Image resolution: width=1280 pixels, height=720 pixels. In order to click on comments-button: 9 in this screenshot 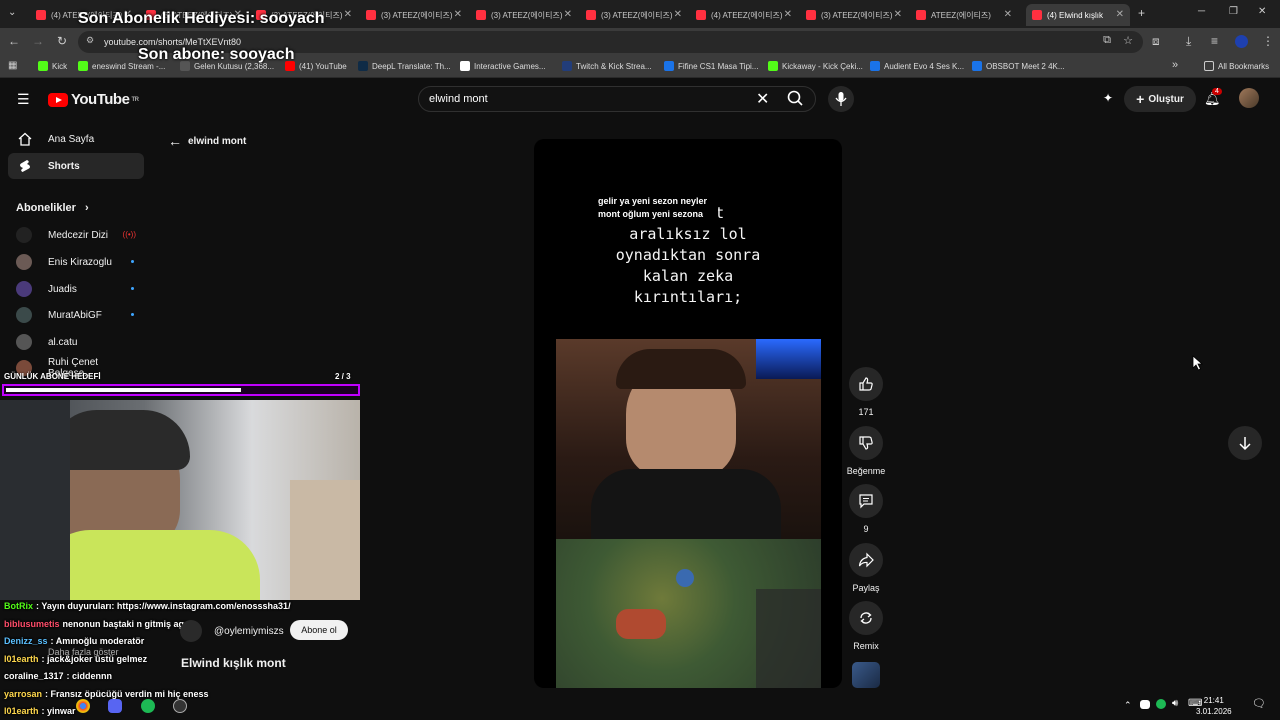, I will do `click(866, 509)`.